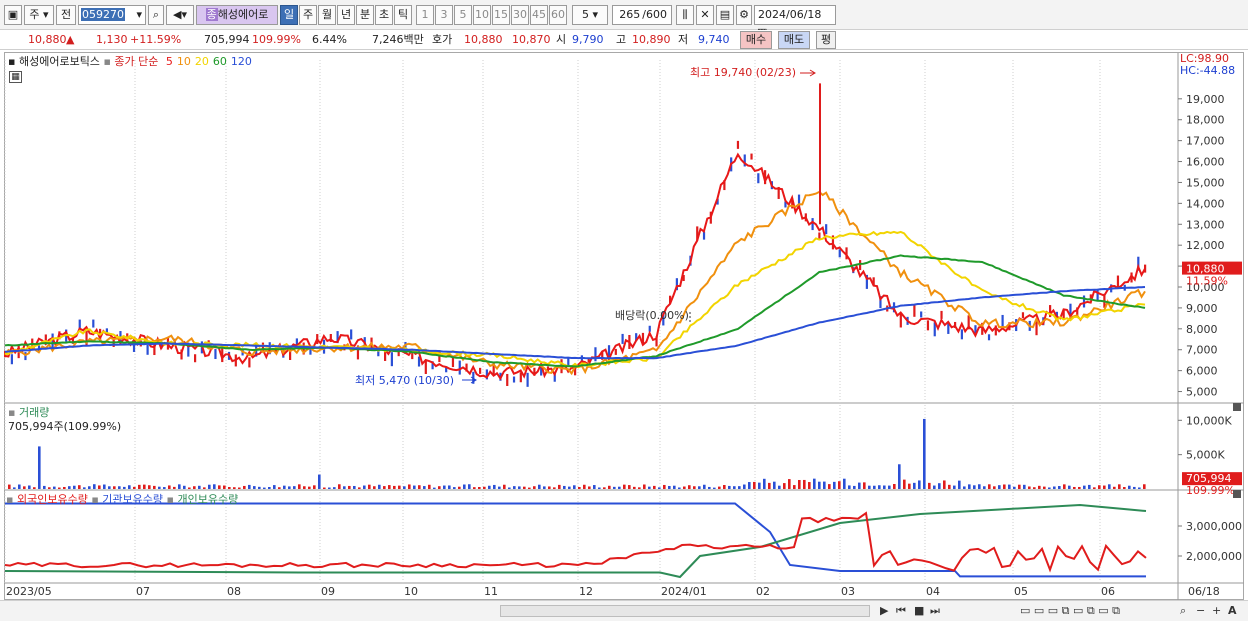 Image resolution: width=1248 pixels, height=621 pixels. I want to click on legend-menu-icon: ▪, so click(11, 61).